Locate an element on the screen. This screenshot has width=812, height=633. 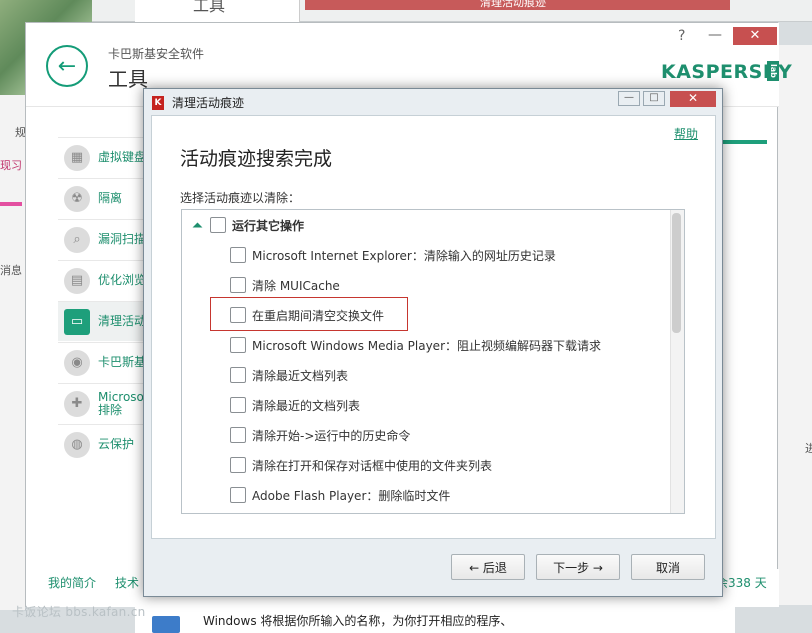
scrollbar-thumb is located at coordinates (676, 273).